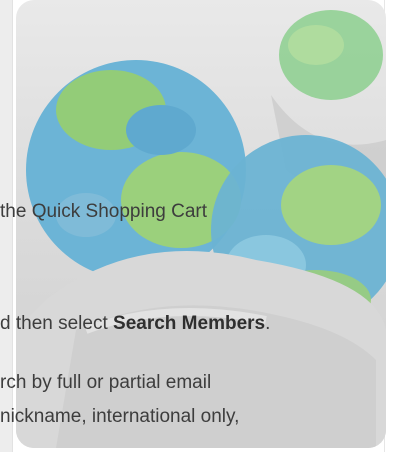 The width and height of the screenshot is (399, 452). Describe the element at coordinates (57, 323) in the screenshot. I see `text-line-2-prefix: d then select` at that location.